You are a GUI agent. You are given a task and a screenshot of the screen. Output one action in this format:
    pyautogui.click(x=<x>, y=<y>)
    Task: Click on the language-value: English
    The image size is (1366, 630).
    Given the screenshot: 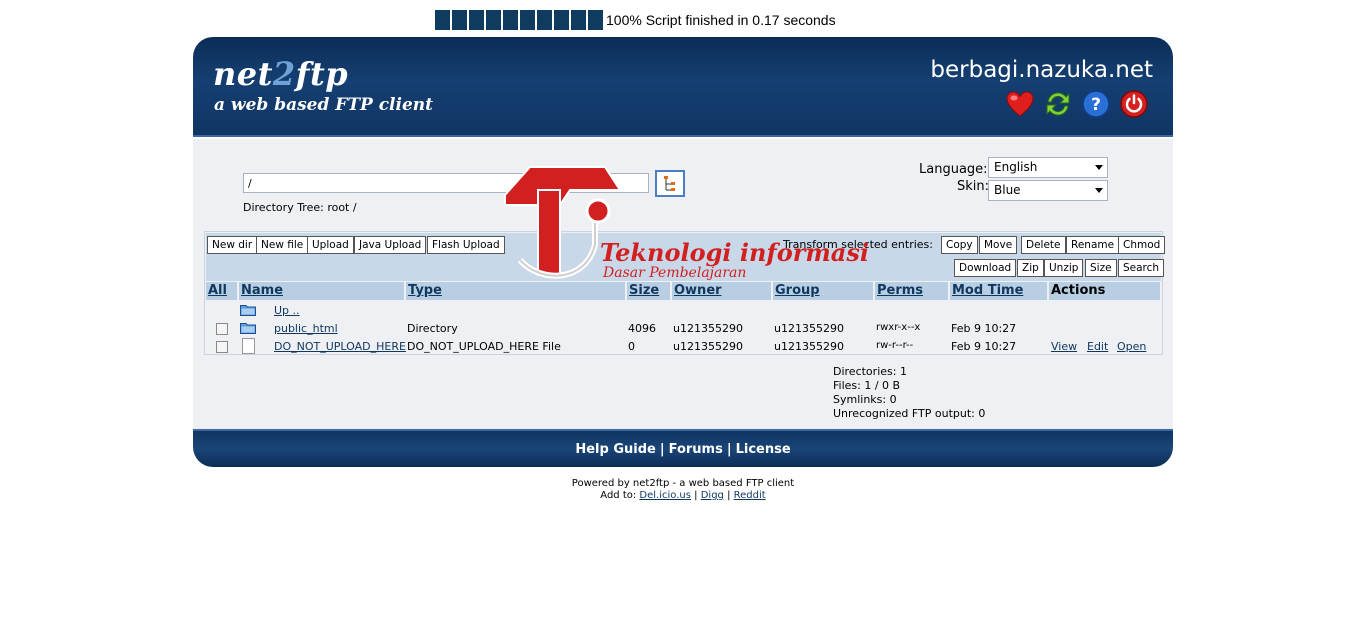 What is the action you would take?
    pyautogui.click(x=1016, y=167)
    